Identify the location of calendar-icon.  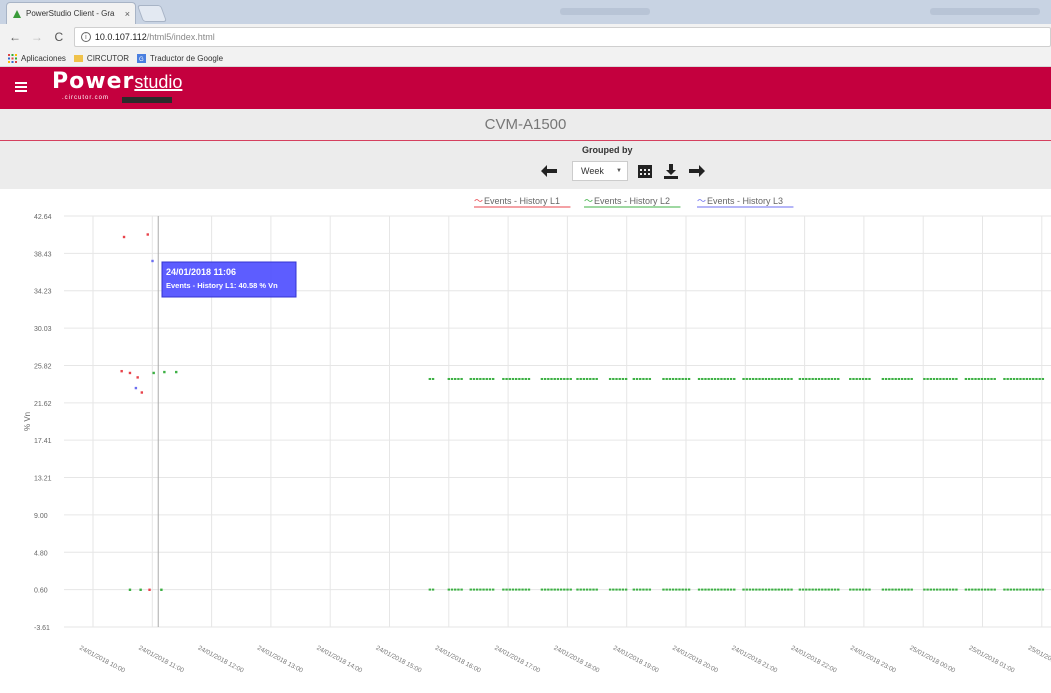
(645, 171).